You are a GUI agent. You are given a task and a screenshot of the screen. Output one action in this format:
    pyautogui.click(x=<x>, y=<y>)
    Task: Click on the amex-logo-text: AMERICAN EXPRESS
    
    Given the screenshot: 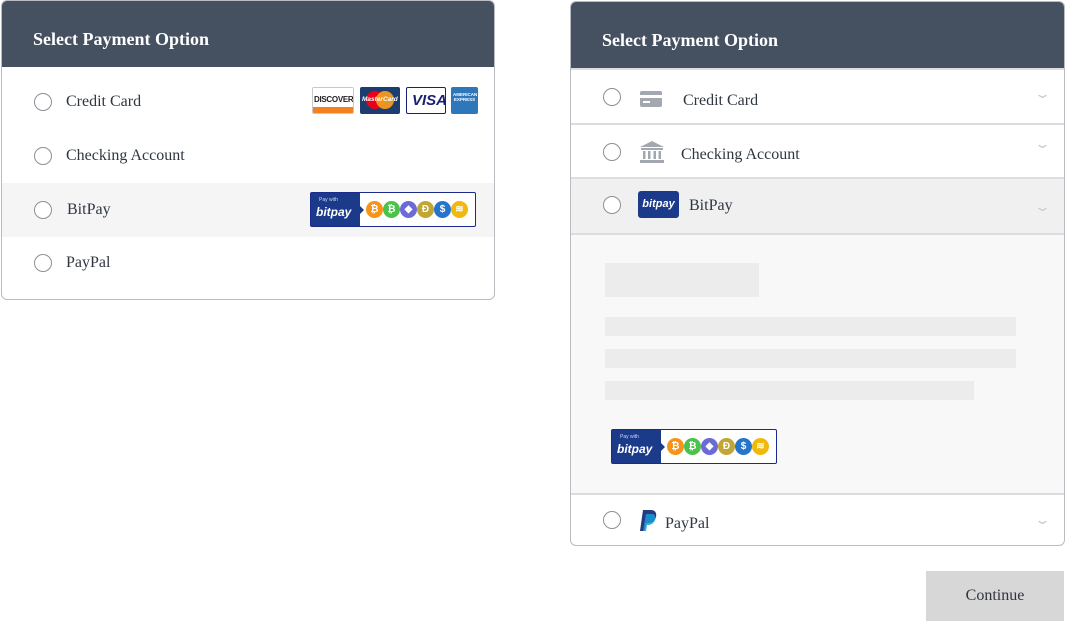 What is the action you would take?
    pyautogui.click(x=465, y=97)
    